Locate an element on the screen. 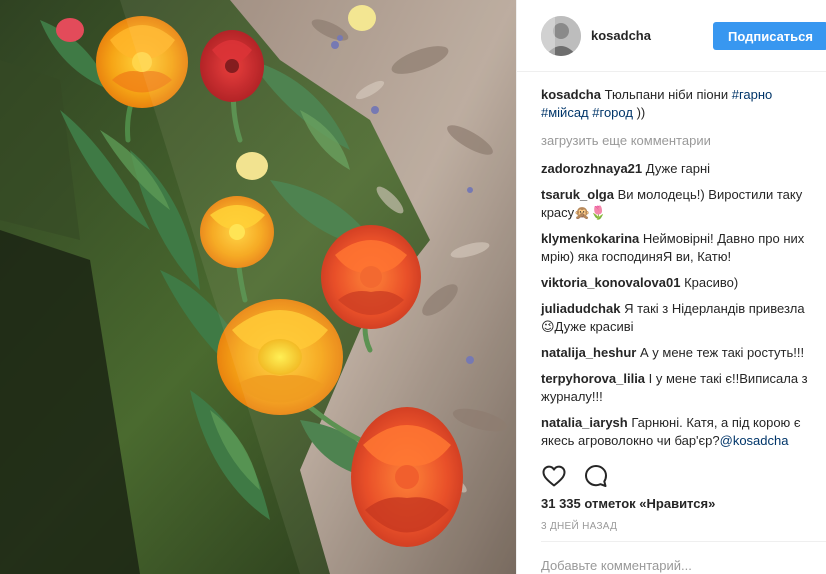 Image resolution: width=826 pixels, height=574 pixels. comment-author: viktoria_konovalova01 is located at coordinates (610, 282).